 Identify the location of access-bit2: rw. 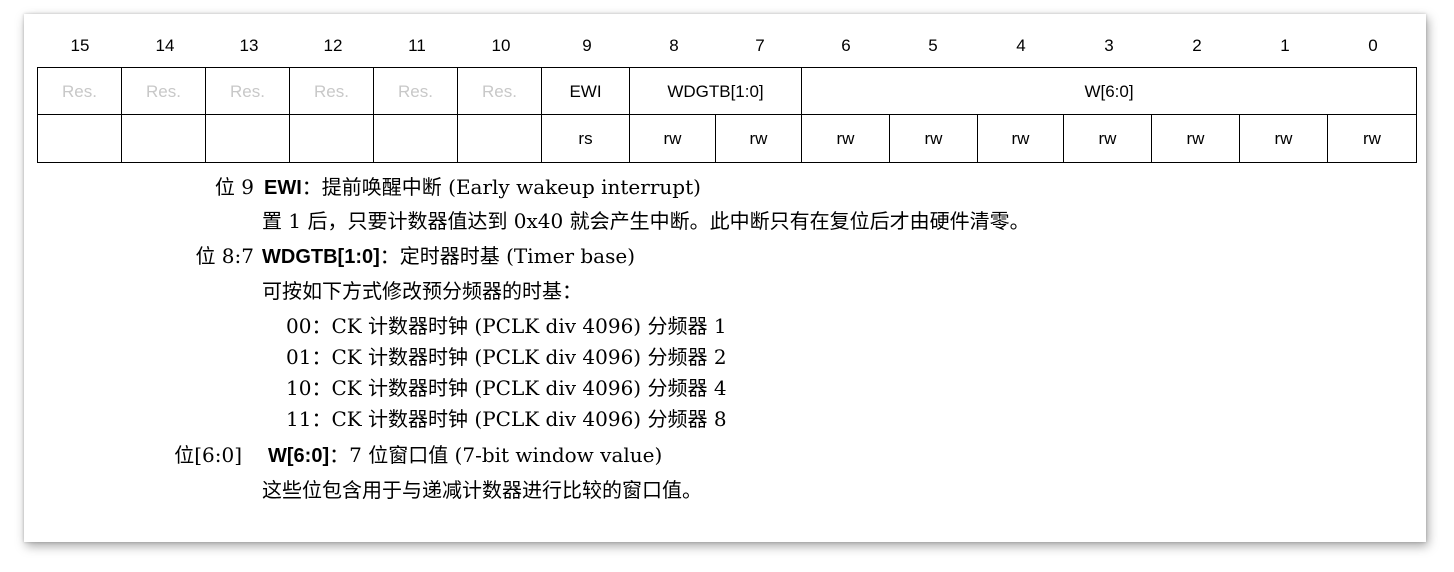
(1196, 138).